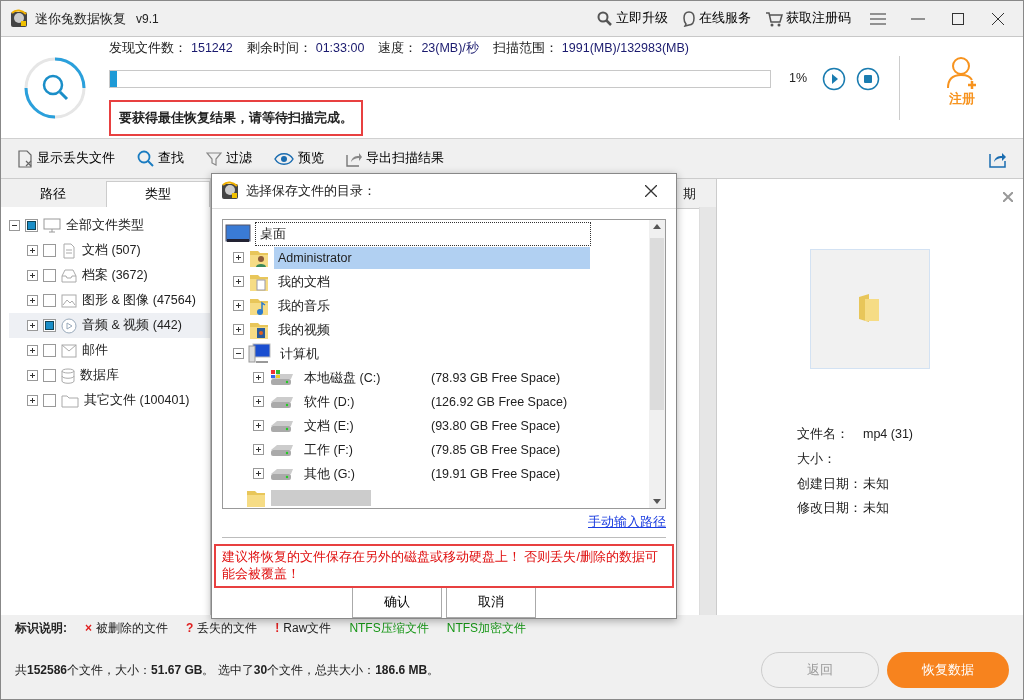  Describe the element at coordinates (157, 194) in the screenshot. I see `pane-tab: 类型` at that location.